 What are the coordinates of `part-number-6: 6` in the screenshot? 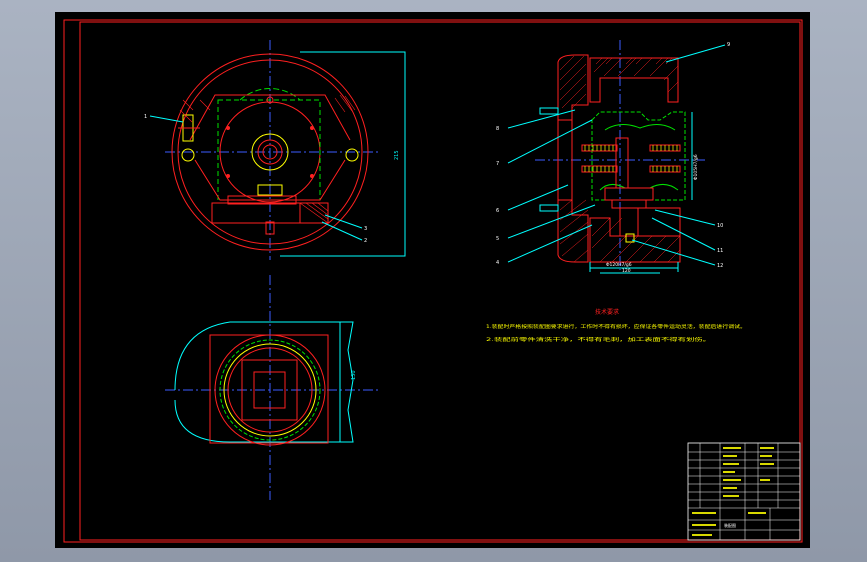 It's located at (497, 211).